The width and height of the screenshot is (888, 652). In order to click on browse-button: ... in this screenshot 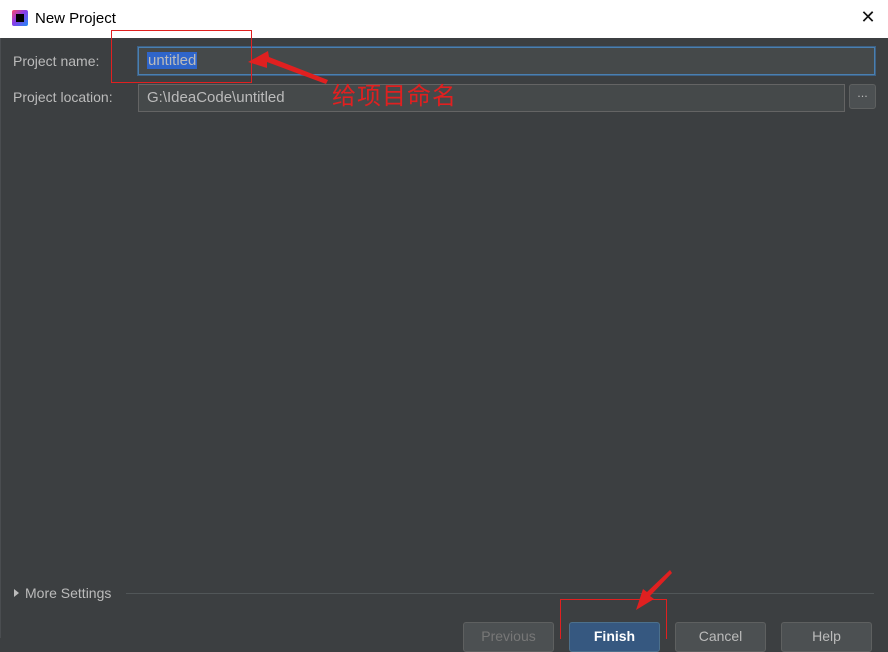, I will do `click(862, 96)`.